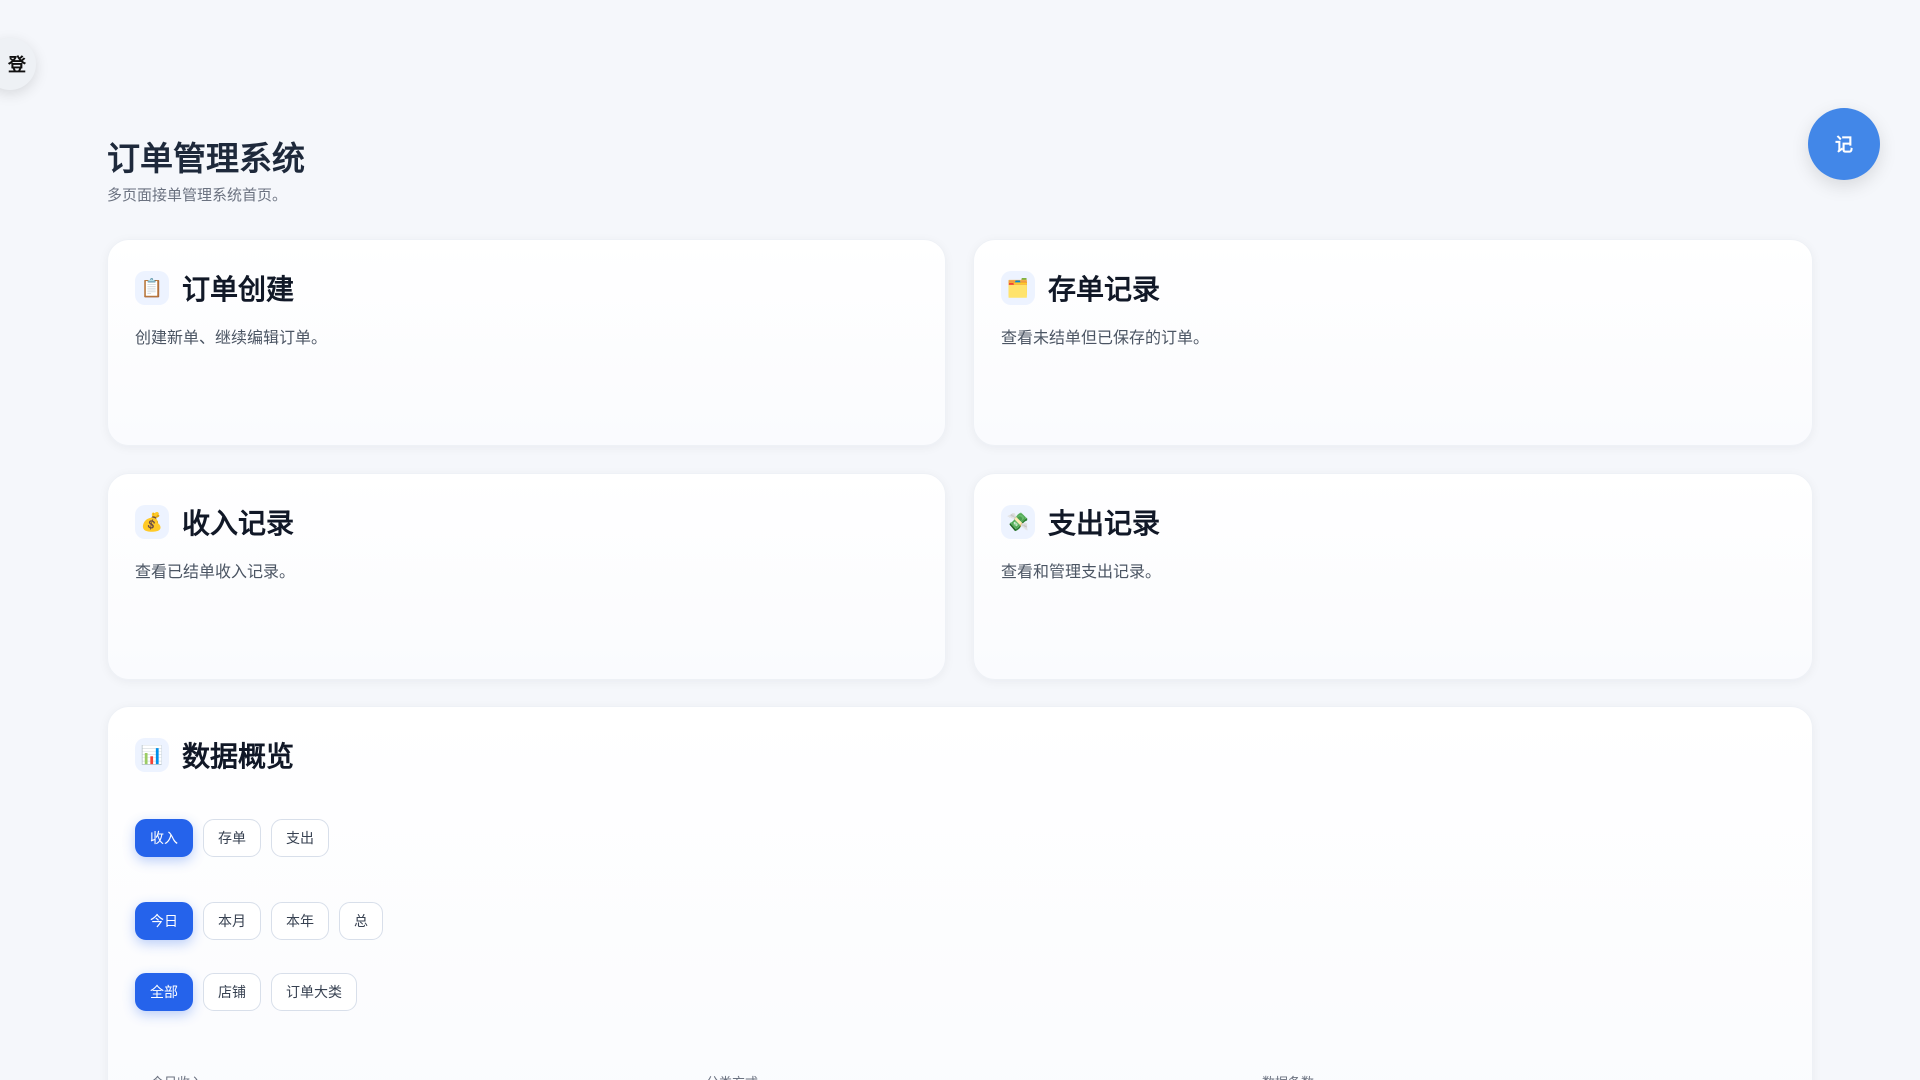 This screenshot has width=1920, height=1080. Describe the element at coordinates (231, 338) in the screenshot. I see `card-desc: 创建新单、继续编辑订单。` at that location.